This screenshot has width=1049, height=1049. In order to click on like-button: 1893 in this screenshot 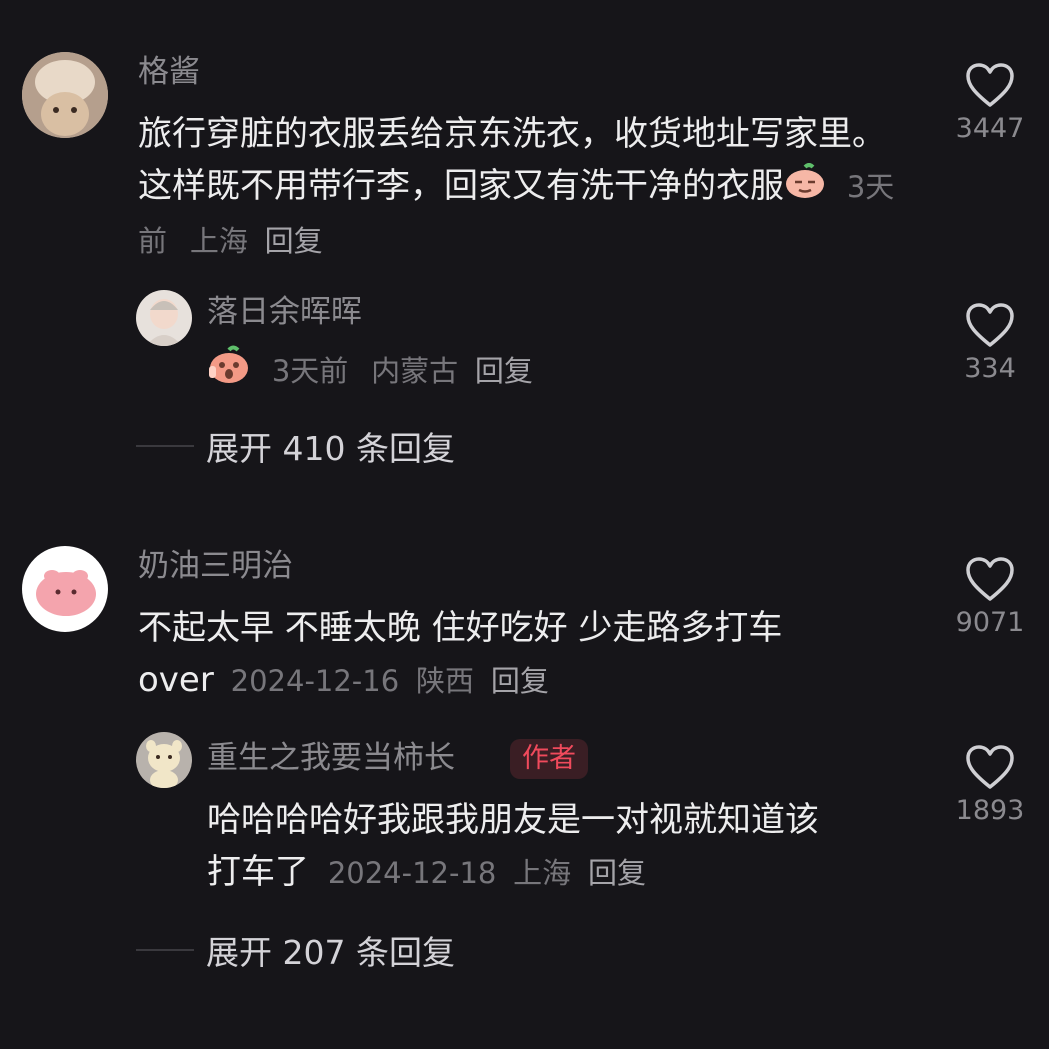, I will do `click(990, 786)`.